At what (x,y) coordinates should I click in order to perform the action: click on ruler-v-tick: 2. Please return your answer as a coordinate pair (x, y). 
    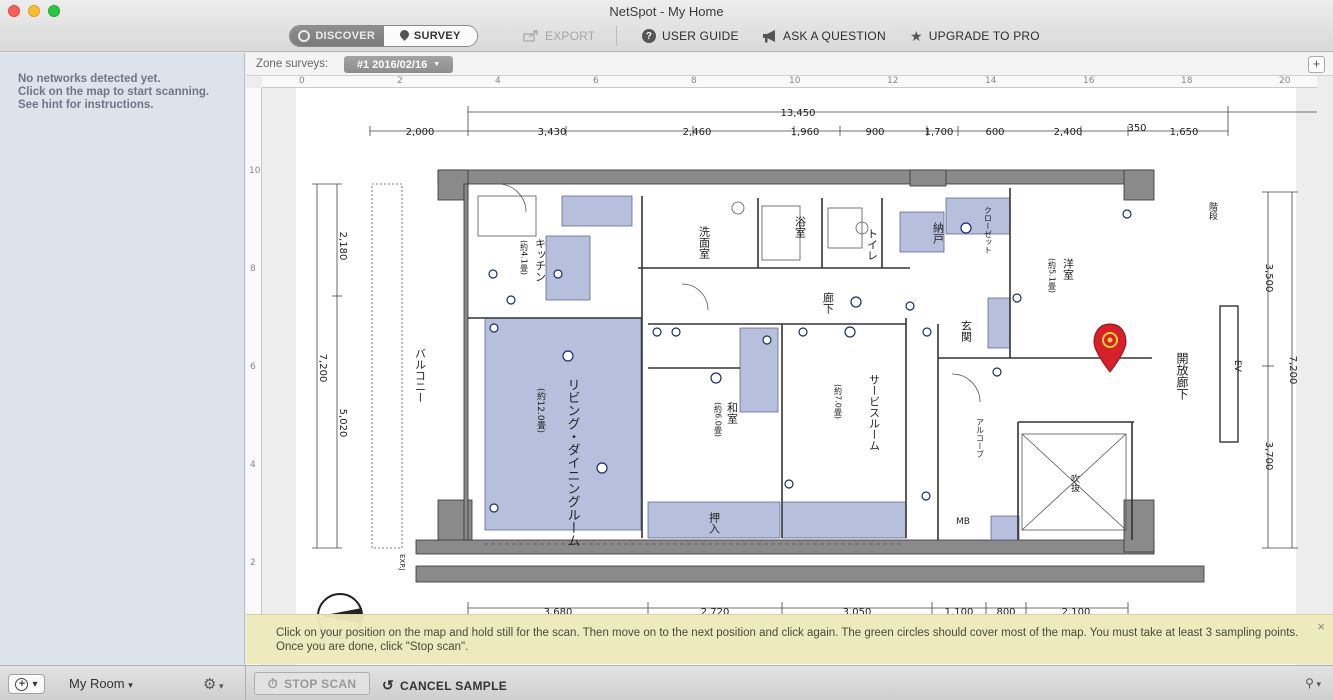
    Looking at the image, I should click on (253, 563).